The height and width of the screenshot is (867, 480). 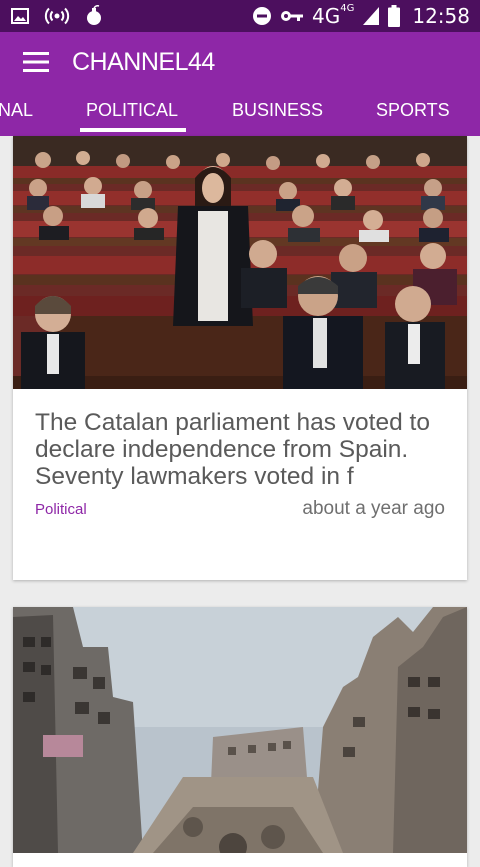 I want to click on status-bar: 4G 4G 12:58, so click(x=240, y=16).